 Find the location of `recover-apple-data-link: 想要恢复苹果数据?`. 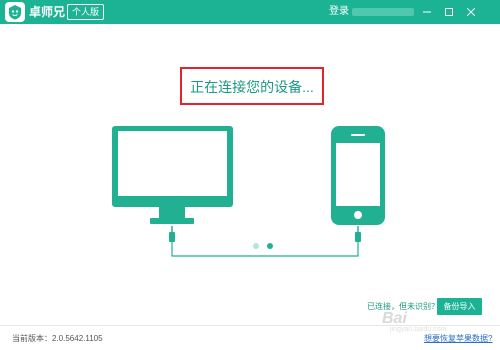

recover-apple-data-link: 想要恢复苹果数据? is located at coordinates (458, 339).